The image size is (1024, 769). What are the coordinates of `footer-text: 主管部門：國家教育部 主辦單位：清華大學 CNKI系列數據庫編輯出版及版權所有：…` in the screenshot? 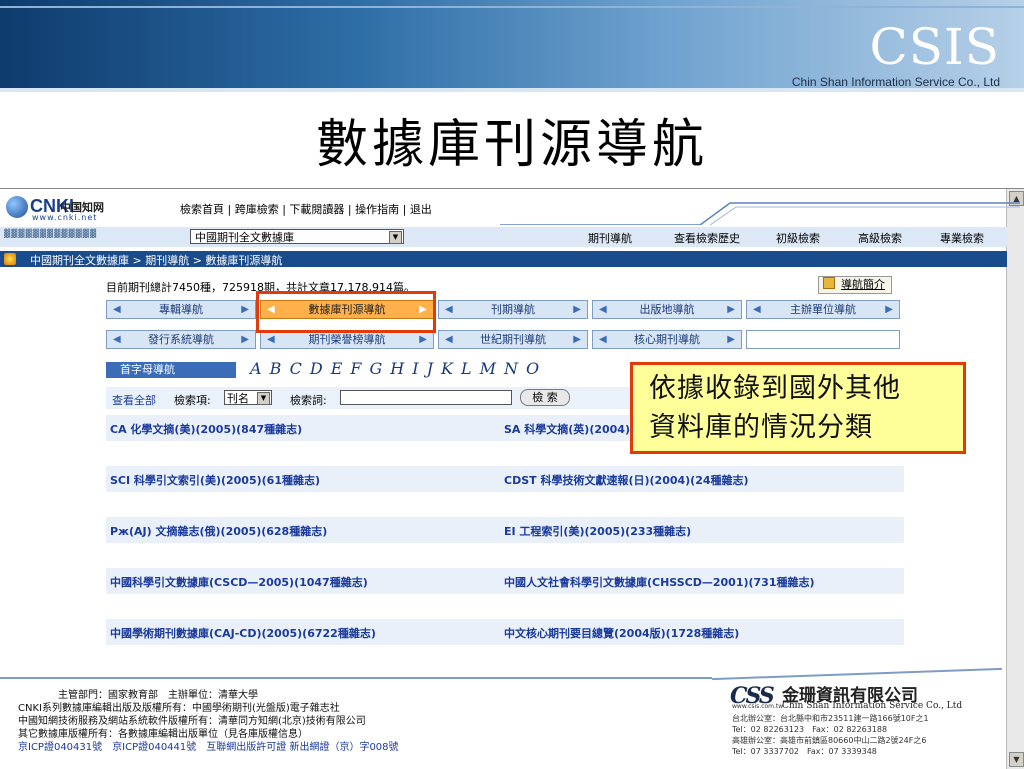 It's located at (208, 721).